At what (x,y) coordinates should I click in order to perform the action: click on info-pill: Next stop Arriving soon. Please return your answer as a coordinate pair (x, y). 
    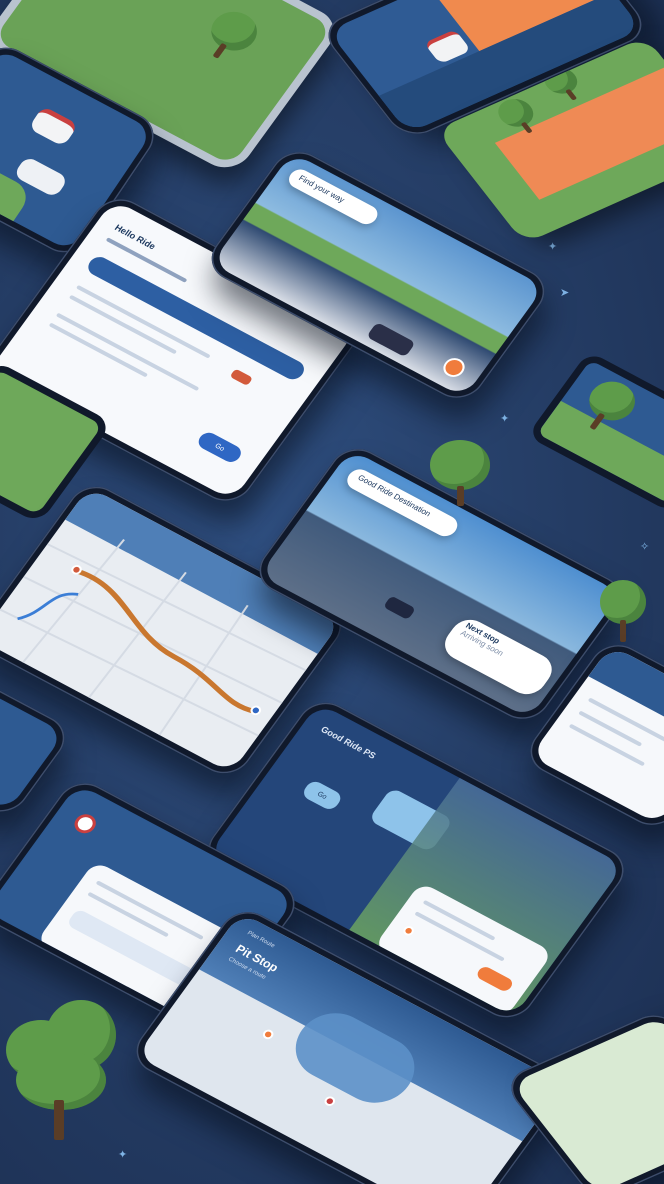
    Looking at the image, I should click on (498, 657).